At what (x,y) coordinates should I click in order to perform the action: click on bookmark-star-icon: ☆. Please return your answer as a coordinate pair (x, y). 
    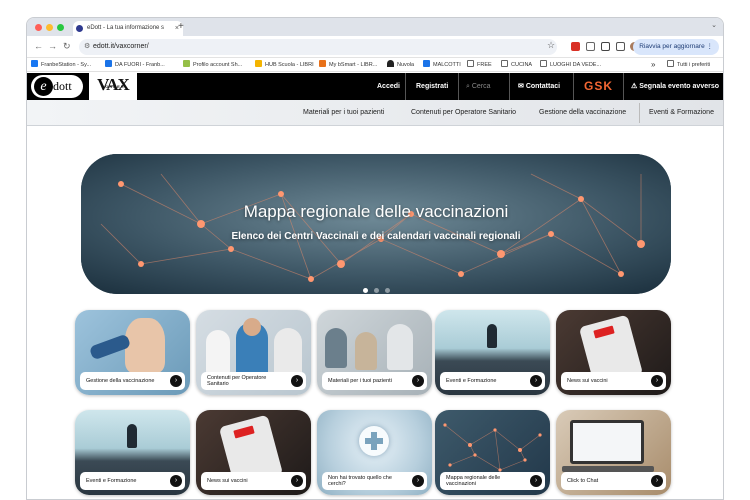
    Looking at the image, I should click on (551, 45).